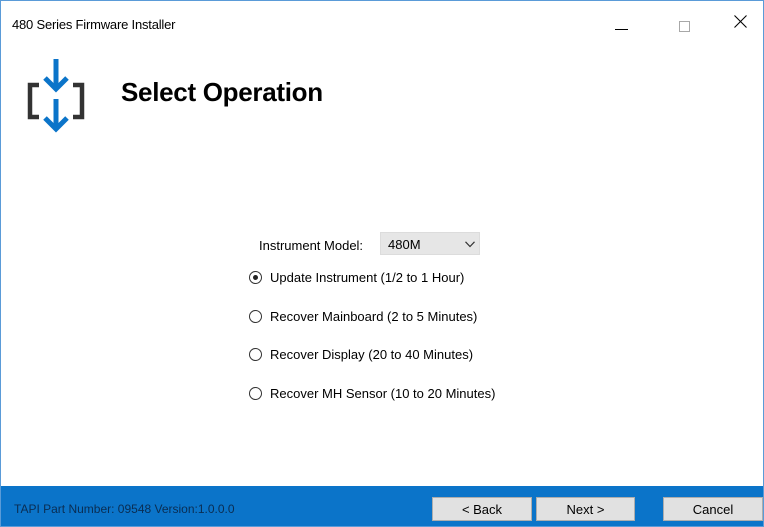  Describe the element at coordinates (430, 243) in the screenshot. I see `instrument-model-select: 480M` at that location.